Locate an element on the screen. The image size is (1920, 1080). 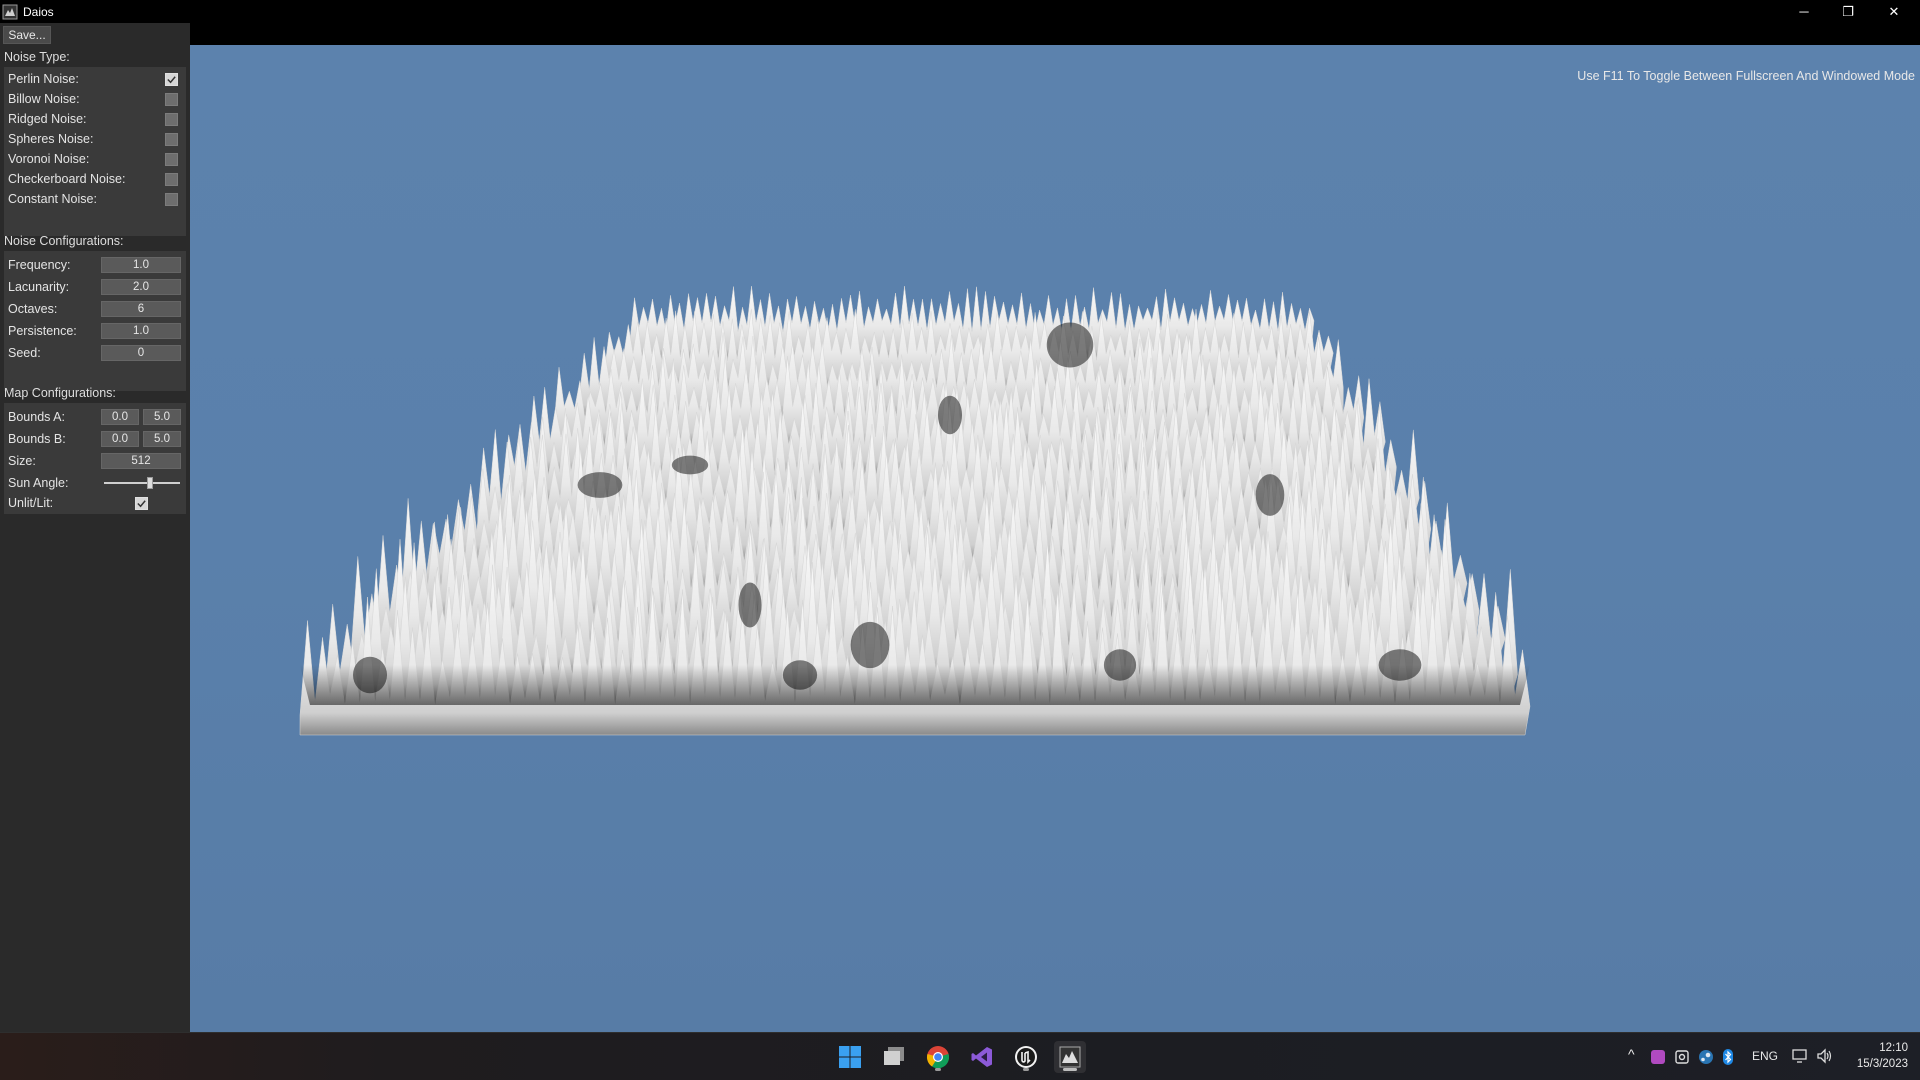
minimize-button: ─ is located at coordinates (1804, 11).